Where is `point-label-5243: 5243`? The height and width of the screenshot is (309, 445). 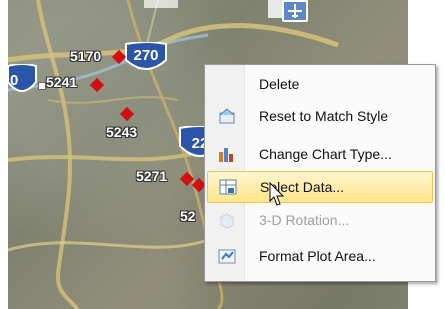 point-label-5243: 5243 is located at coordinates (122, 132).